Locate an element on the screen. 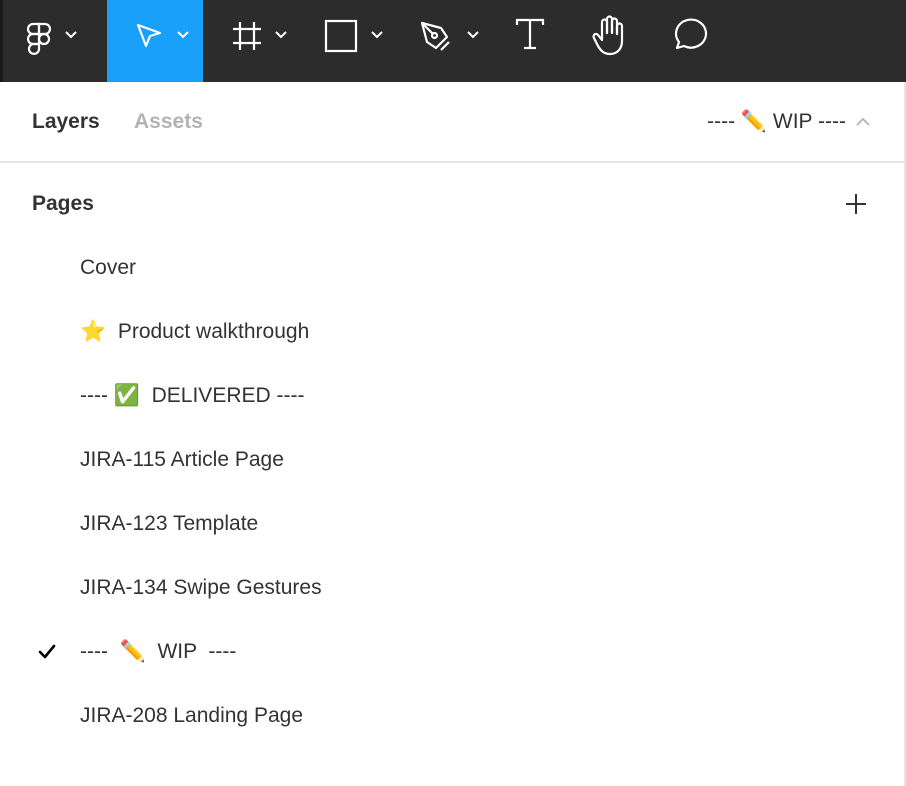  comment-tool-button is located at coordinates (690, 41).